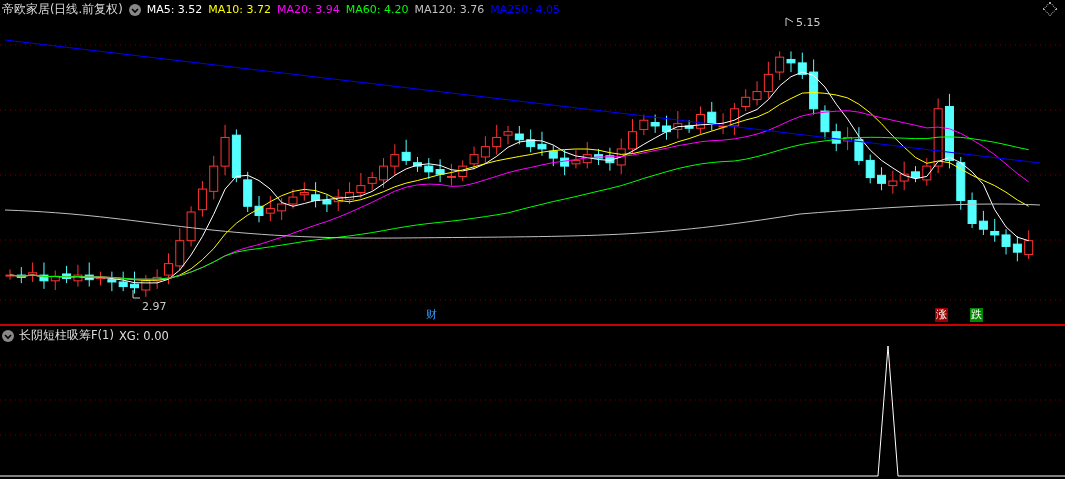  I want to click on high-price-label: 5.15, so click(808, 22).